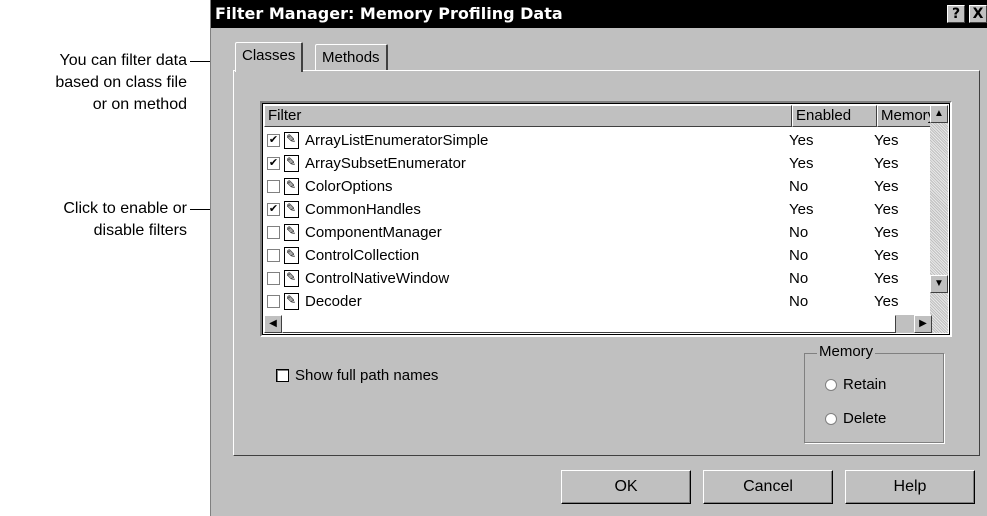  What do you see at coordinates (397, 140) in the screenshot?
I see `row-filter-name: ArrayListEnumeratorSimple` at bounding box center [397, 140].